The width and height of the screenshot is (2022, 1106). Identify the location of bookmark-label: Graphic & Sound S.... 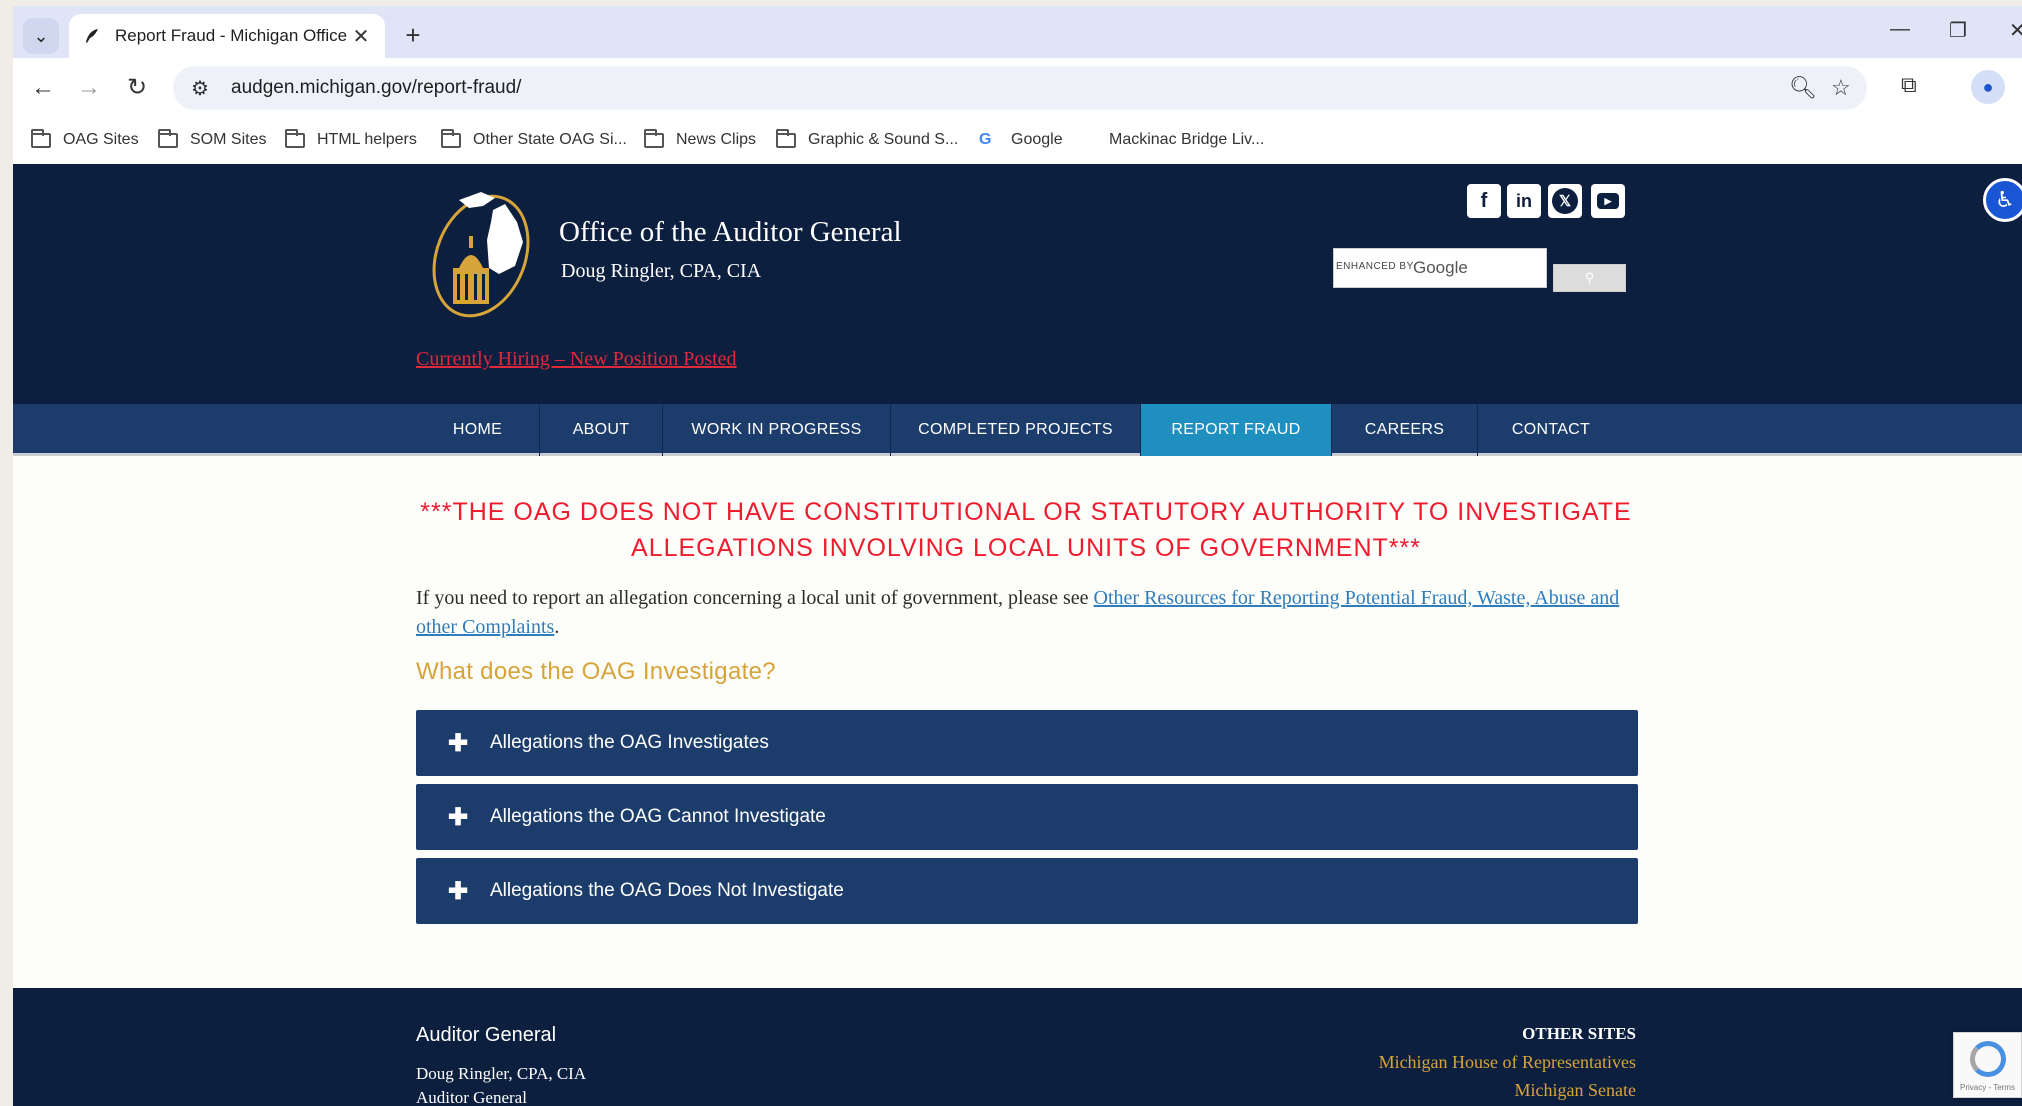
(883, 139).